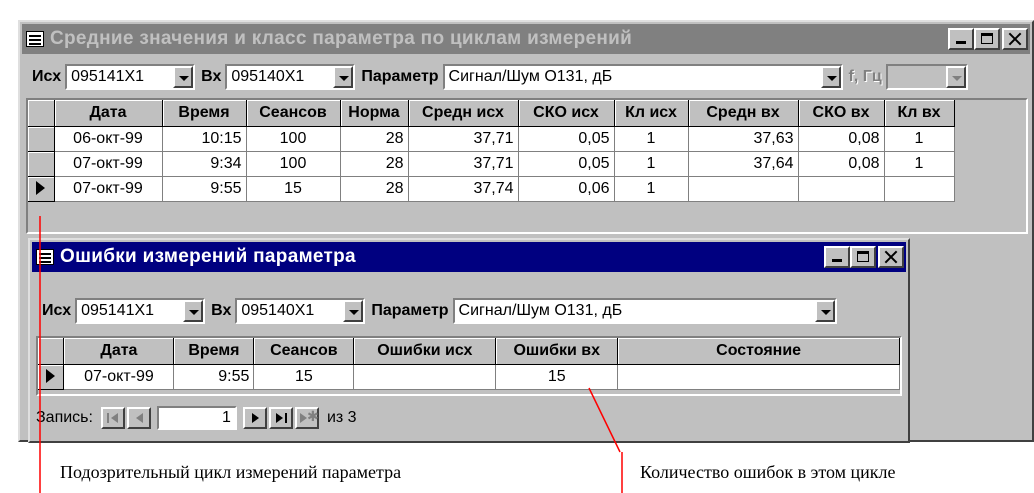 This screenshot has height=493, width=1034. What do you see at coordinates (758, 351) in the screenshot?
I see `column-header: Состояние` at bounding box center [758, 351].